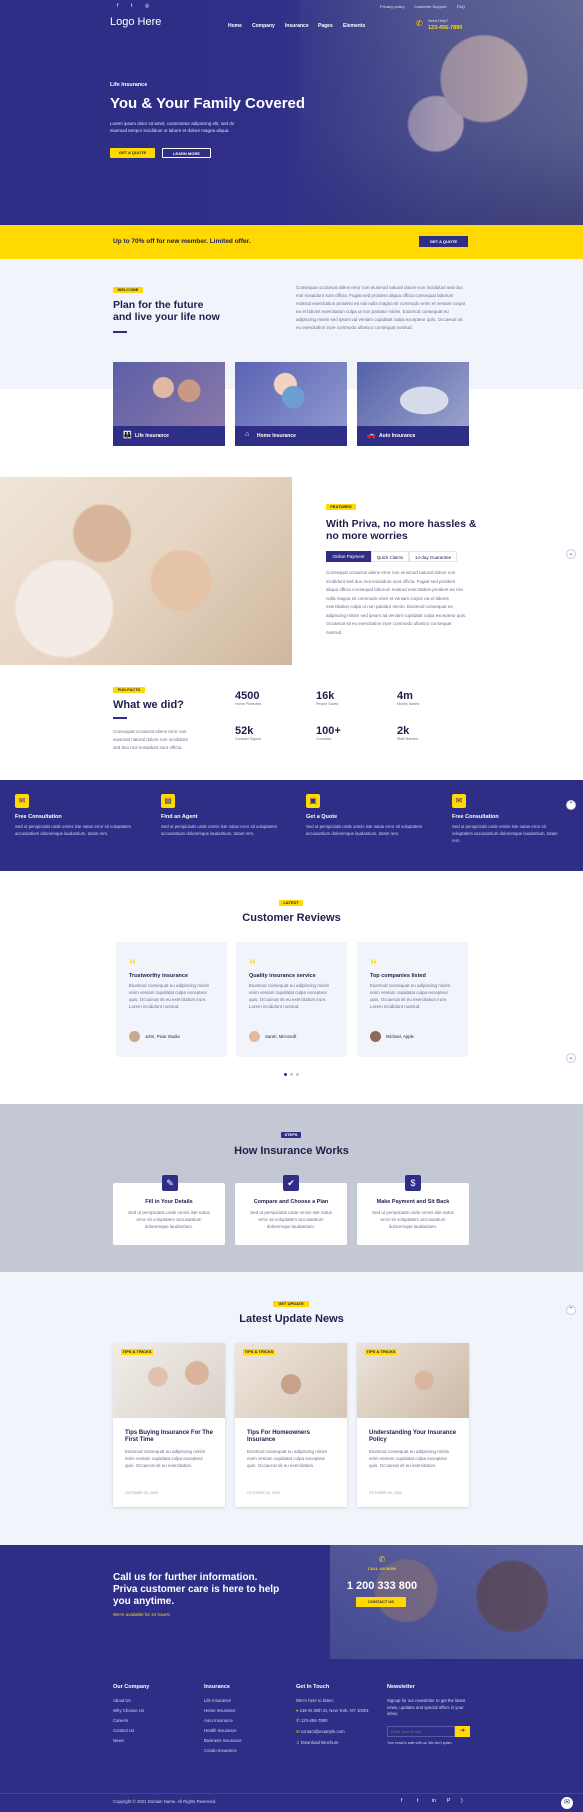  I want to click on avatar, so click(375, 1036).